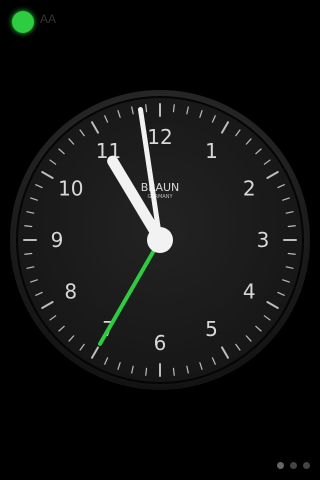 The image size is (320, 480). I want to click on clock-numeral-4: 4, so click(249, 292).